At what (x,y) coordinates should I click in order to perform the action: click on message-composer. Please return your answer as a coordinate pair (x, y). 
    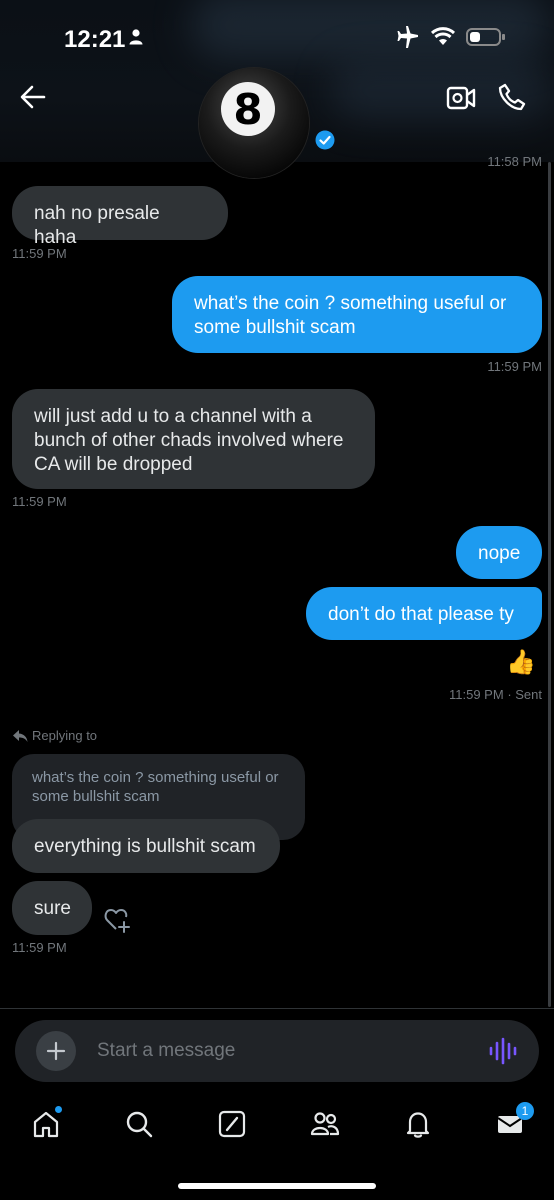
    Looking at the image, I should click on (277, 1051).